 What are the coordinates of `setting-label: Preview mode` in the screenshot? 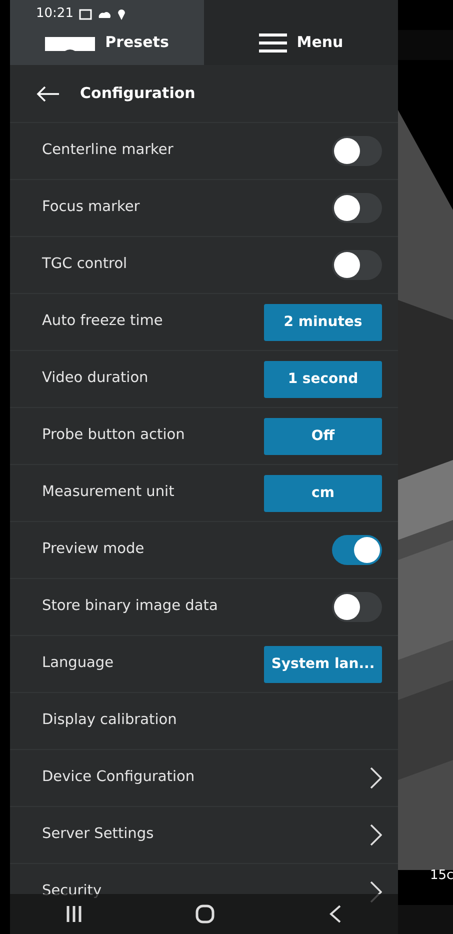 It's located at (93, 550).